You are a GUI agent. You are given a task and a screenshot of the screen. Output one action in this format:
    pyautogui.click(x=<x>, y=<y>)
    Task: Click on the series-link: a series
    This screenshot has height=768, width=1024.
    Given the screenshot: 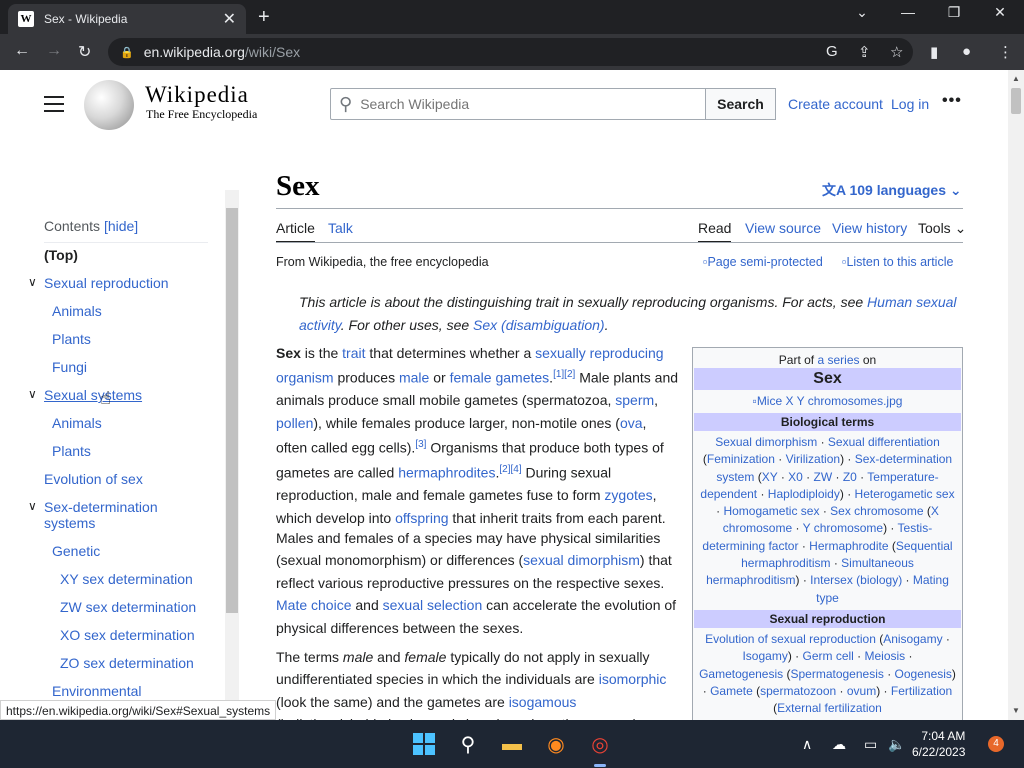 What is the action you would take?
    pyautogui.click(x=838, y=360)
    